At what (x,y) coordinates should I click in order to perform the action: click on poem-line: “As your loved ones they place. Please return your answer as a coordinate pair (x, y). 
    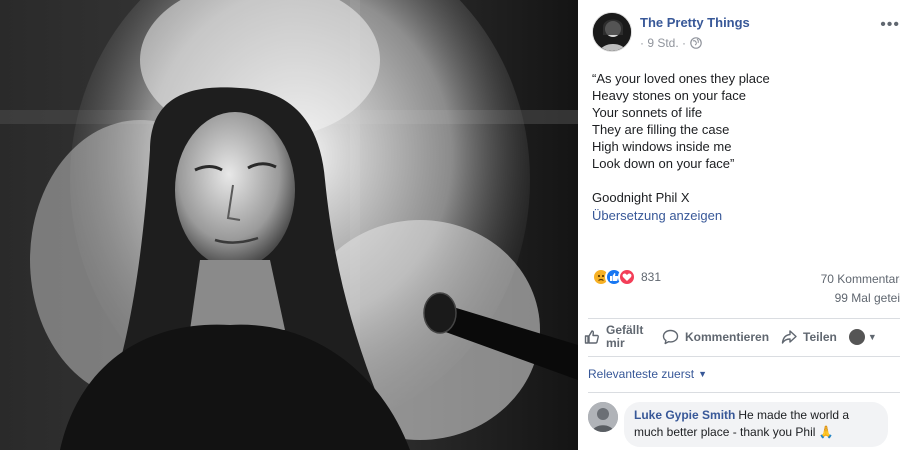
    Looking at the image, I should click on (681, 78).